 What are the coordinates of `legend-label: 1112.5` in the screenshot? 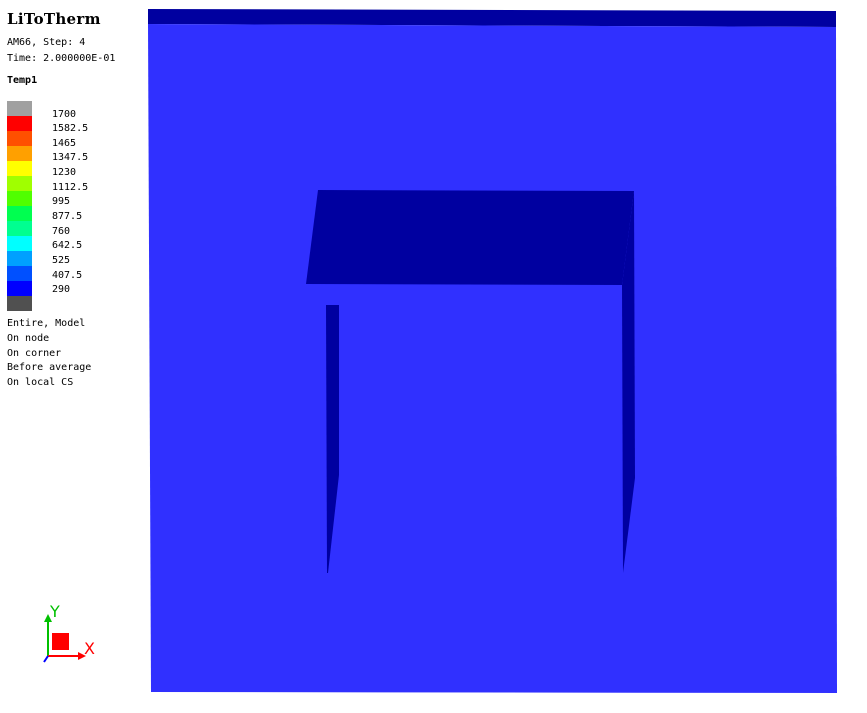 It's located at (70, 187).